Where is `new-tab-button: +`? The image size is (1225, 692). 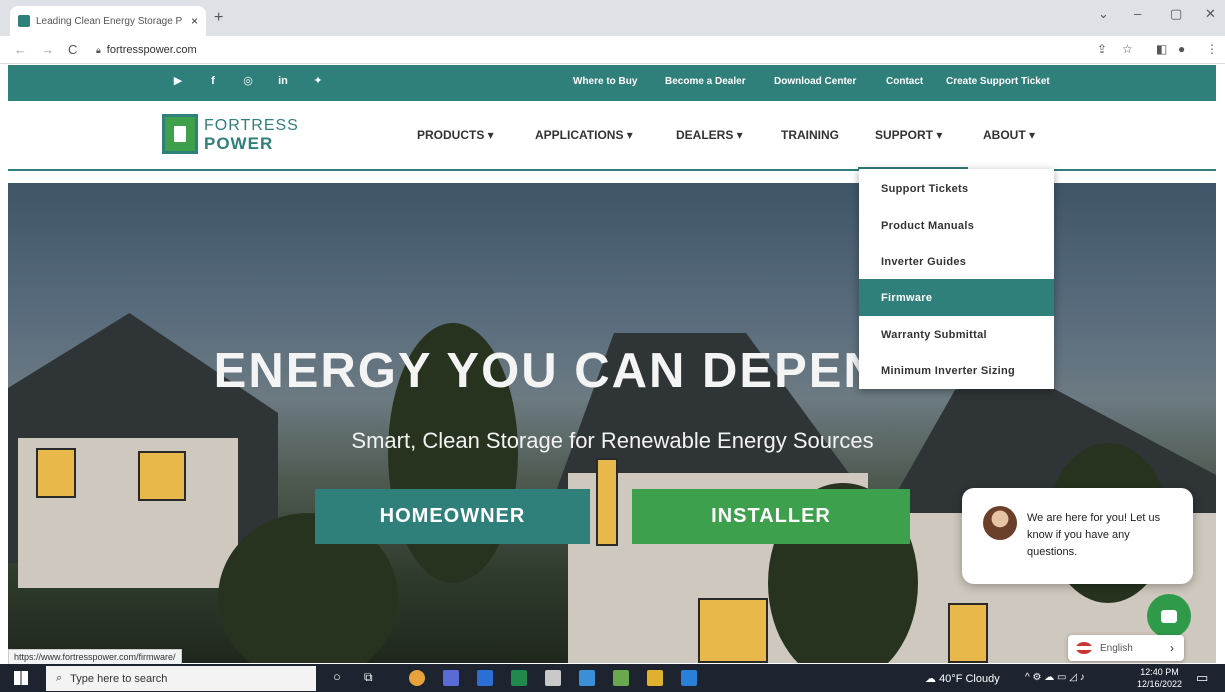
new-tab-button: + is located at coordinates (218, 18).